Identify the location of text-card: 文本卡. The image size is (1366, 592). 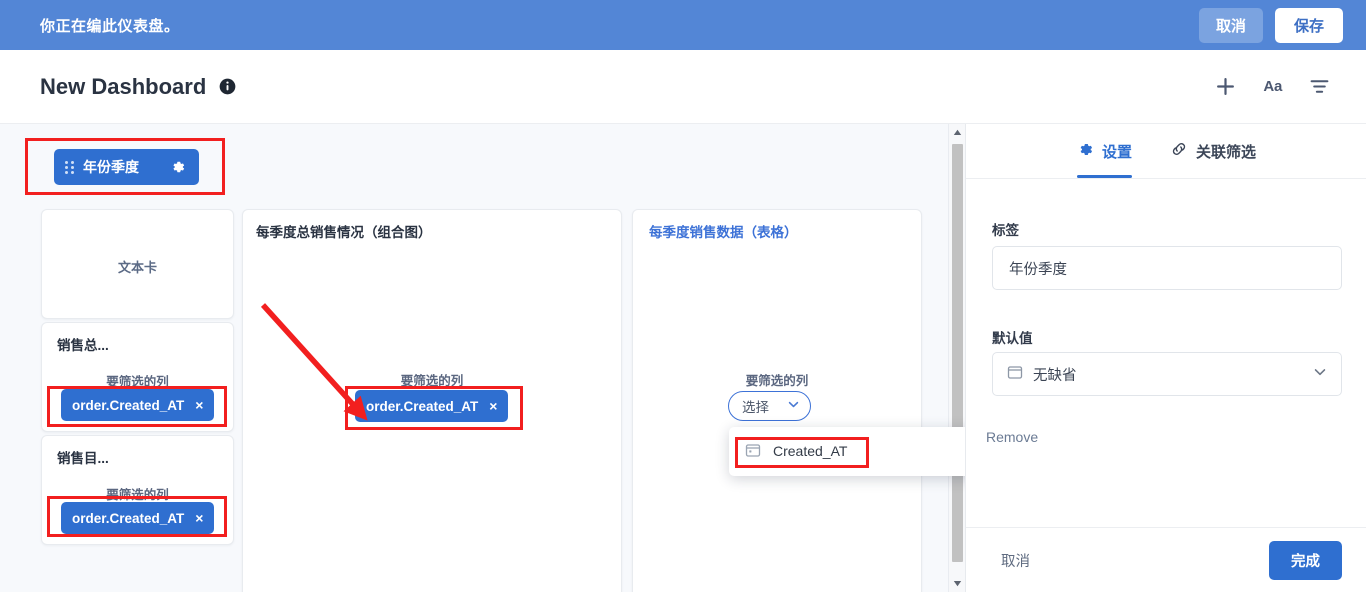
(137, 264).